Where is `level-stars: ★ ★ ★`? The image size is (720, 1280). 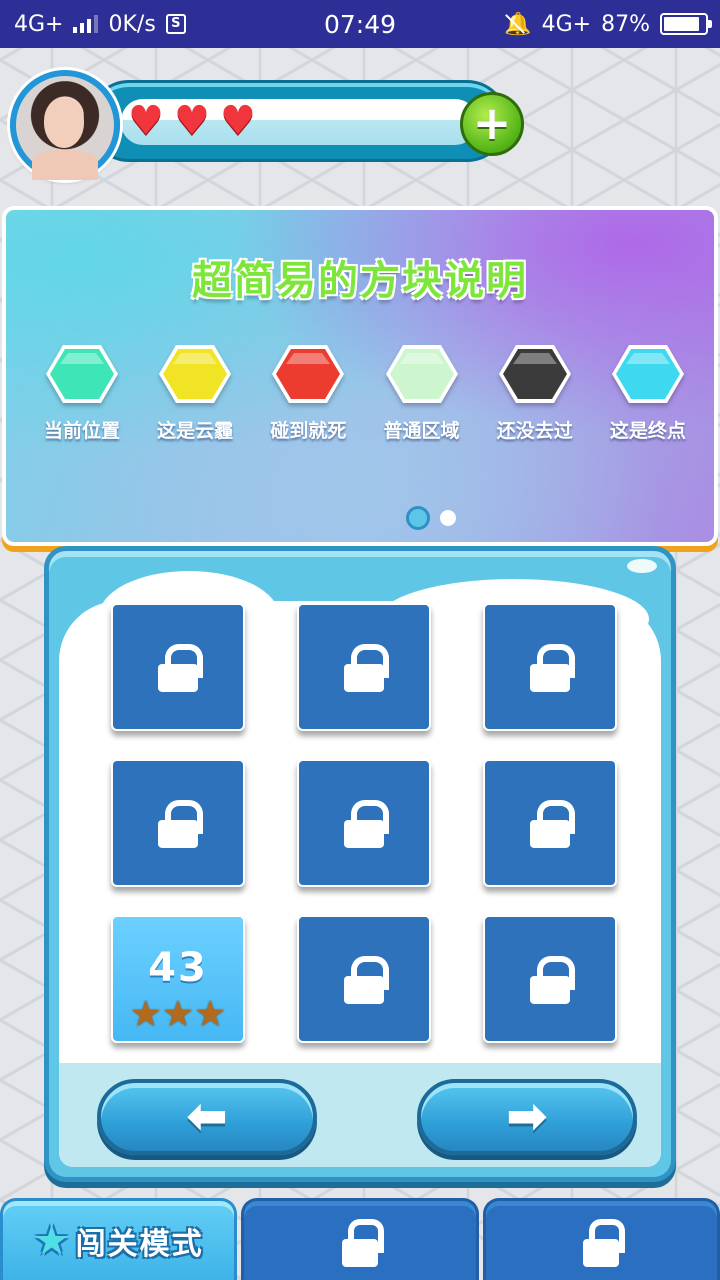
level-stars: ★ ★ ★ is located at coordinates (178, 1015).